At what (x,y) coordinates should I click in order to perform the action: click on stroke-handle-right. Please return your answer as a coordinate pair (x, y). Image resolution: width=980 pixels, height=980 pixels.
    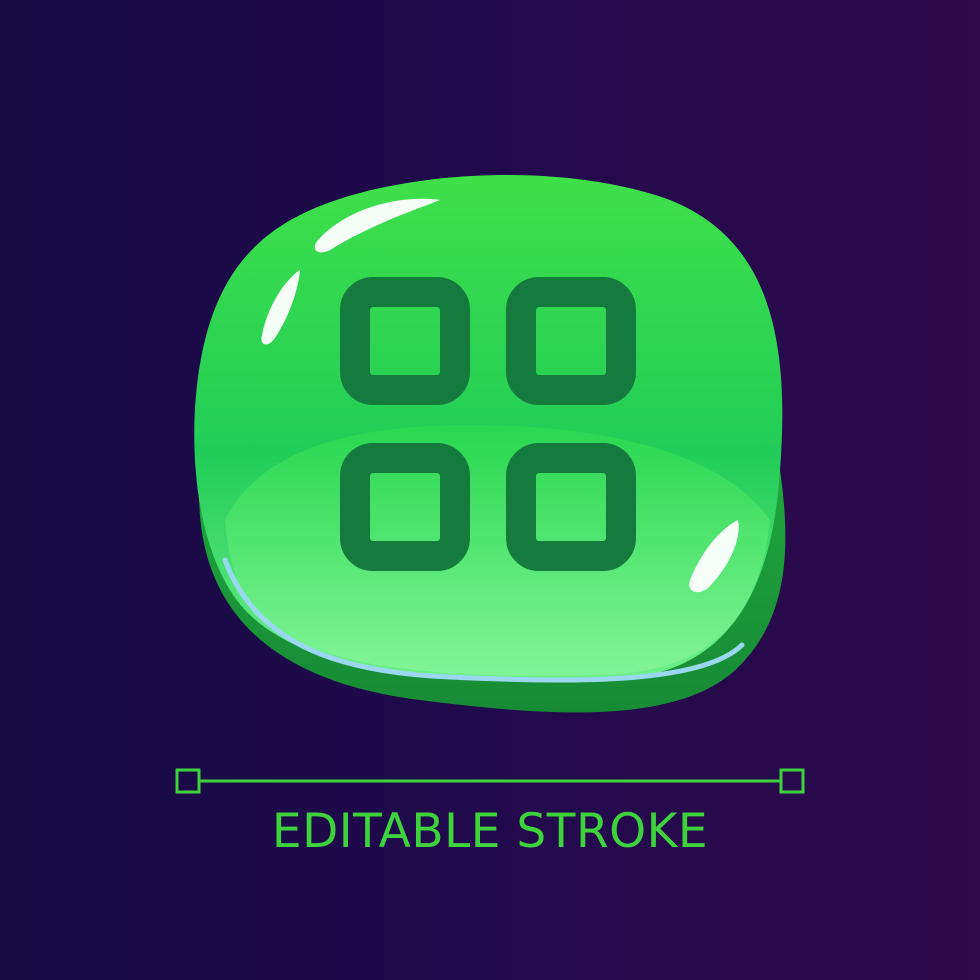
    Looking at the image, I should click on (792, 781).